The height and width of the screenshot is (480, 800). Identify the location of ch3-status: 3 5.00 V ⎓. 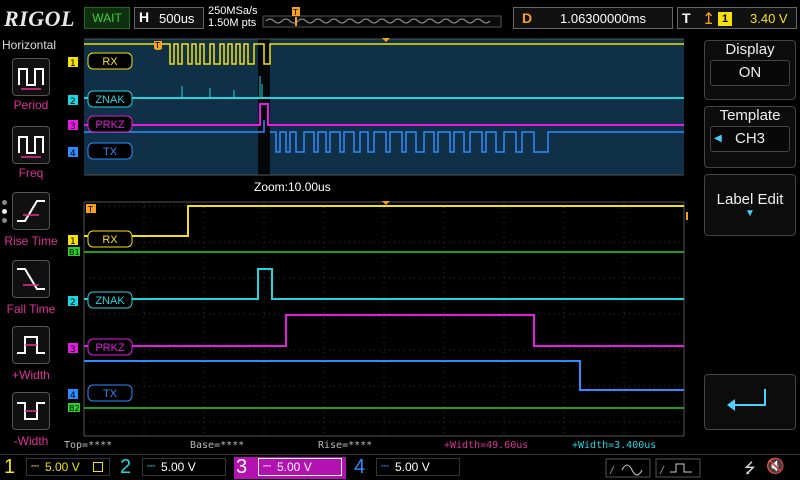
(290, 467).